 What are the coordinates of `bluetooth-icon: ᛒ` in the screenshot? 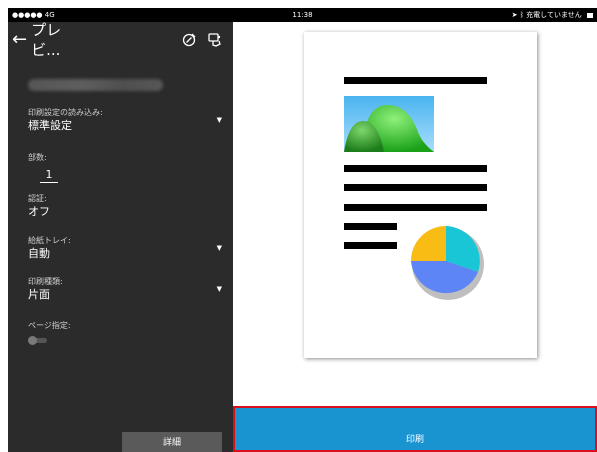 It's located at (521, 15).